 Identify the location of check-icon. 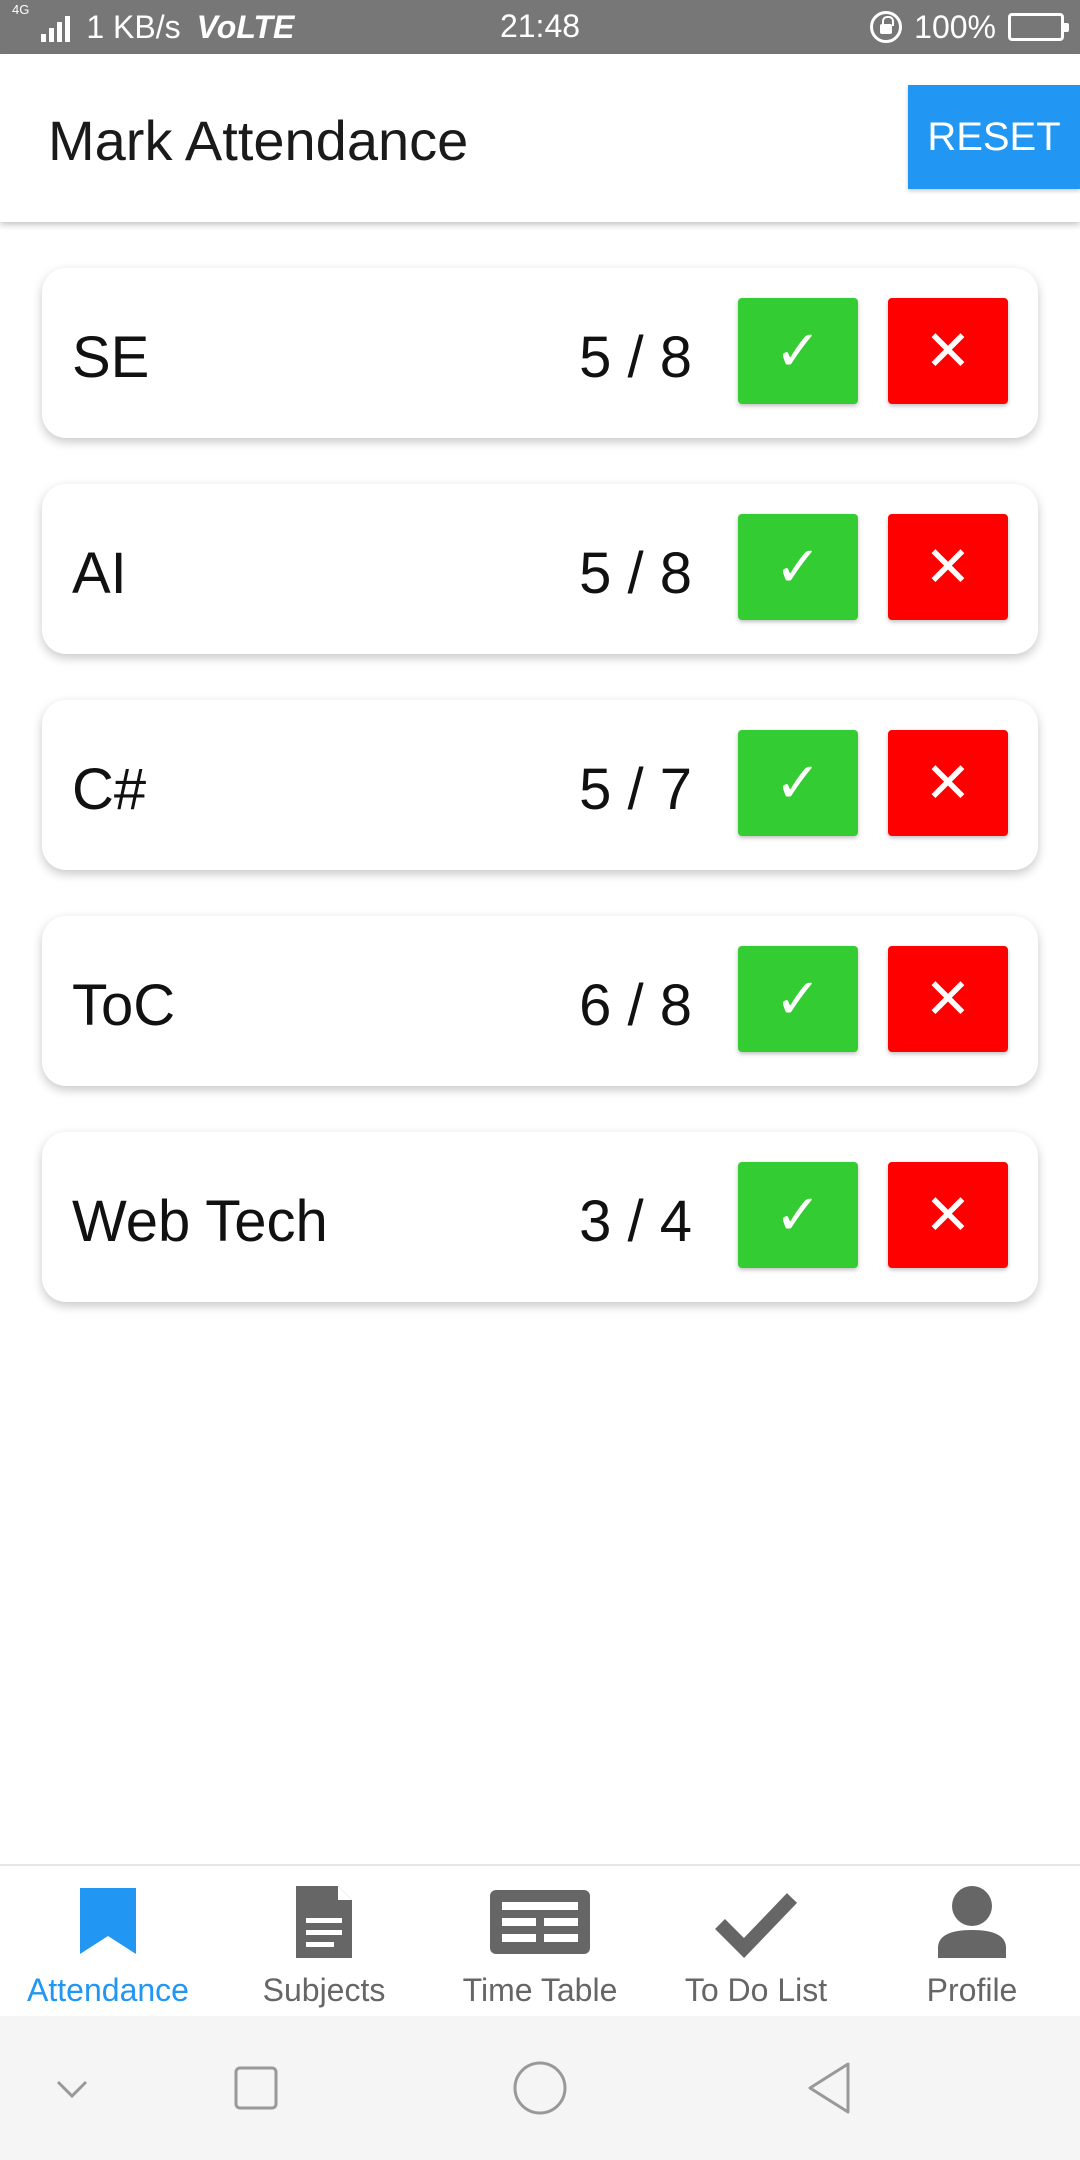
(756, 1926).